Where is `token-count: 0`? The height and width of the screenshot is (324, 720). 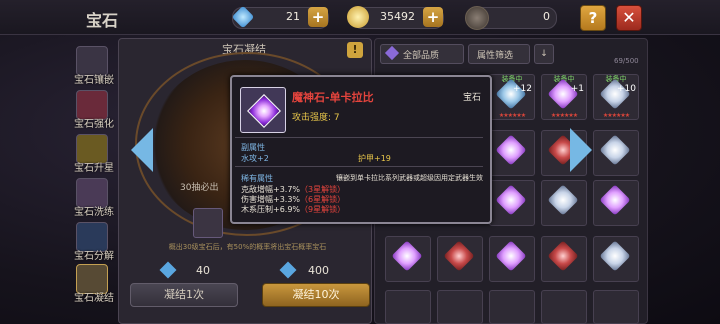
token-count: 0 is located at coordinates (546, 16).